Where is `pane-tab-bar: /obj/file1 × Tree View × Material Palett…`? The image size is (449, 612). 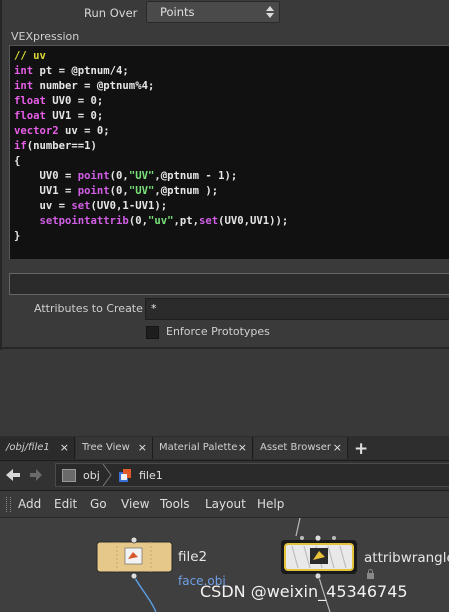 pane-tab-bar: /obj/file1 × Tree View × Material Palett… is located at coordinates (224, 448).